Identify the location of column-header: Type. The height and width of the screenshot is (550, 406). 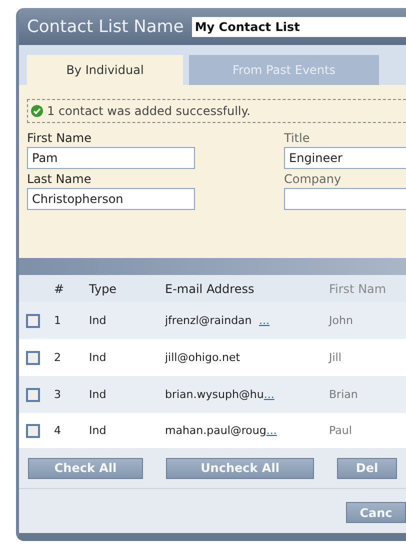
(103, 289).